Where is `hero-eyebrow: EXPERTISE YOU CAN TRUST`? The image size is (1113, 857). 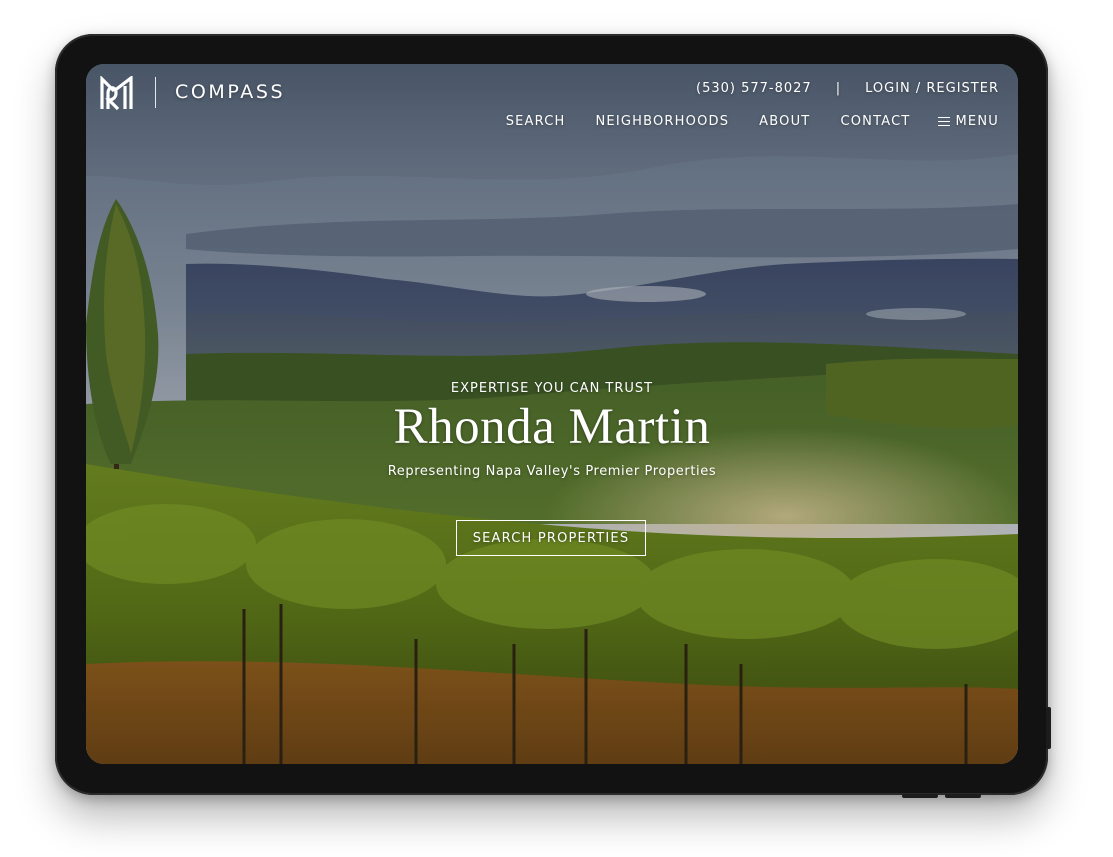 hero-eyebrow: EXPERTISE YOU CAN TRUST is located at coordinates (552, 388).